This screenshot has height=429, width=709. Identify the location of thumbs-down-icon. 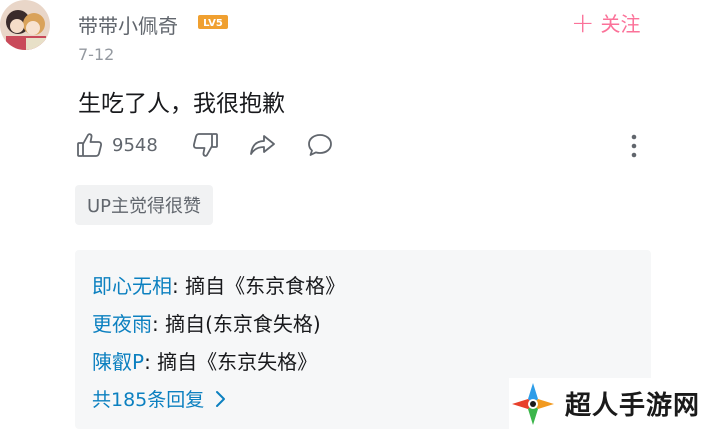
(205, 145).